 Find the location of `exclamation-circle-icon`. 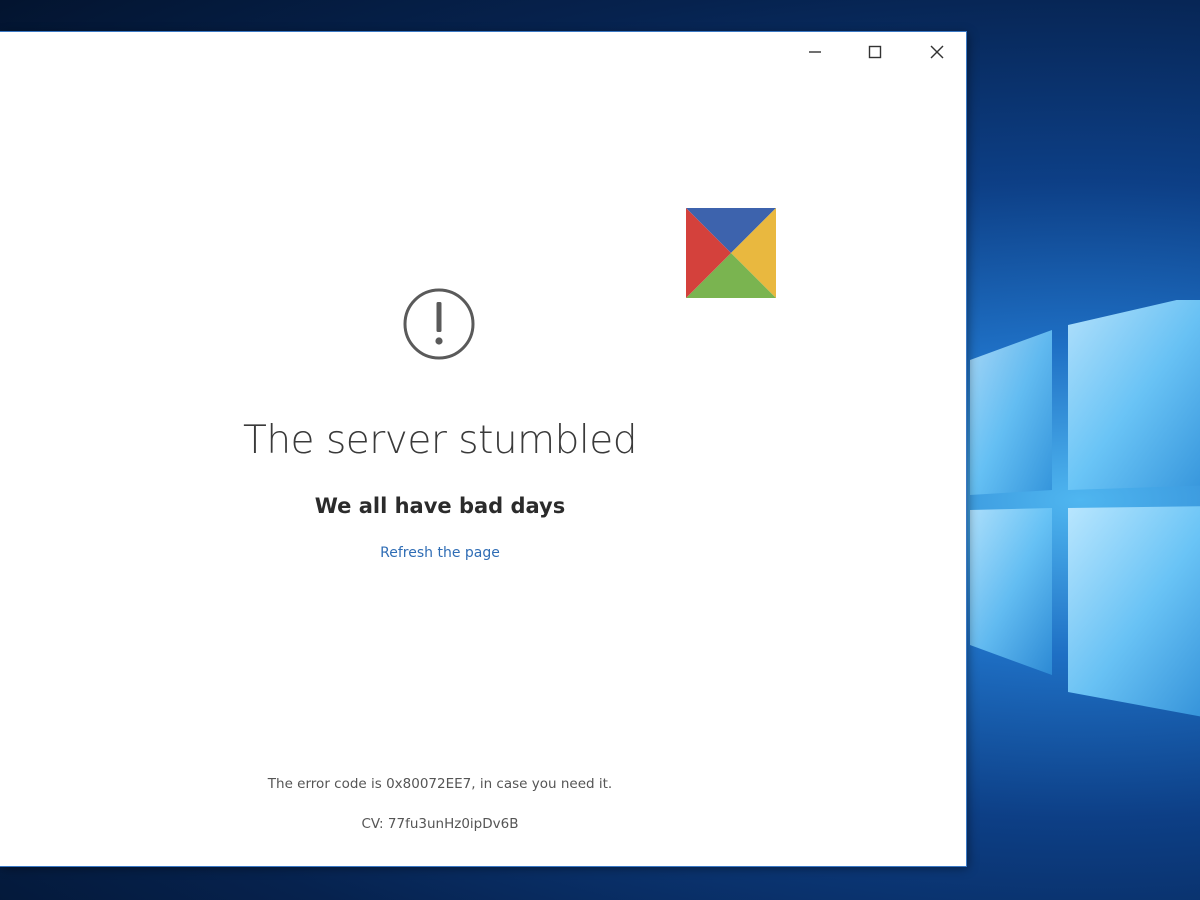

exclamation-circle-icon is located at coordinates (439, 324).